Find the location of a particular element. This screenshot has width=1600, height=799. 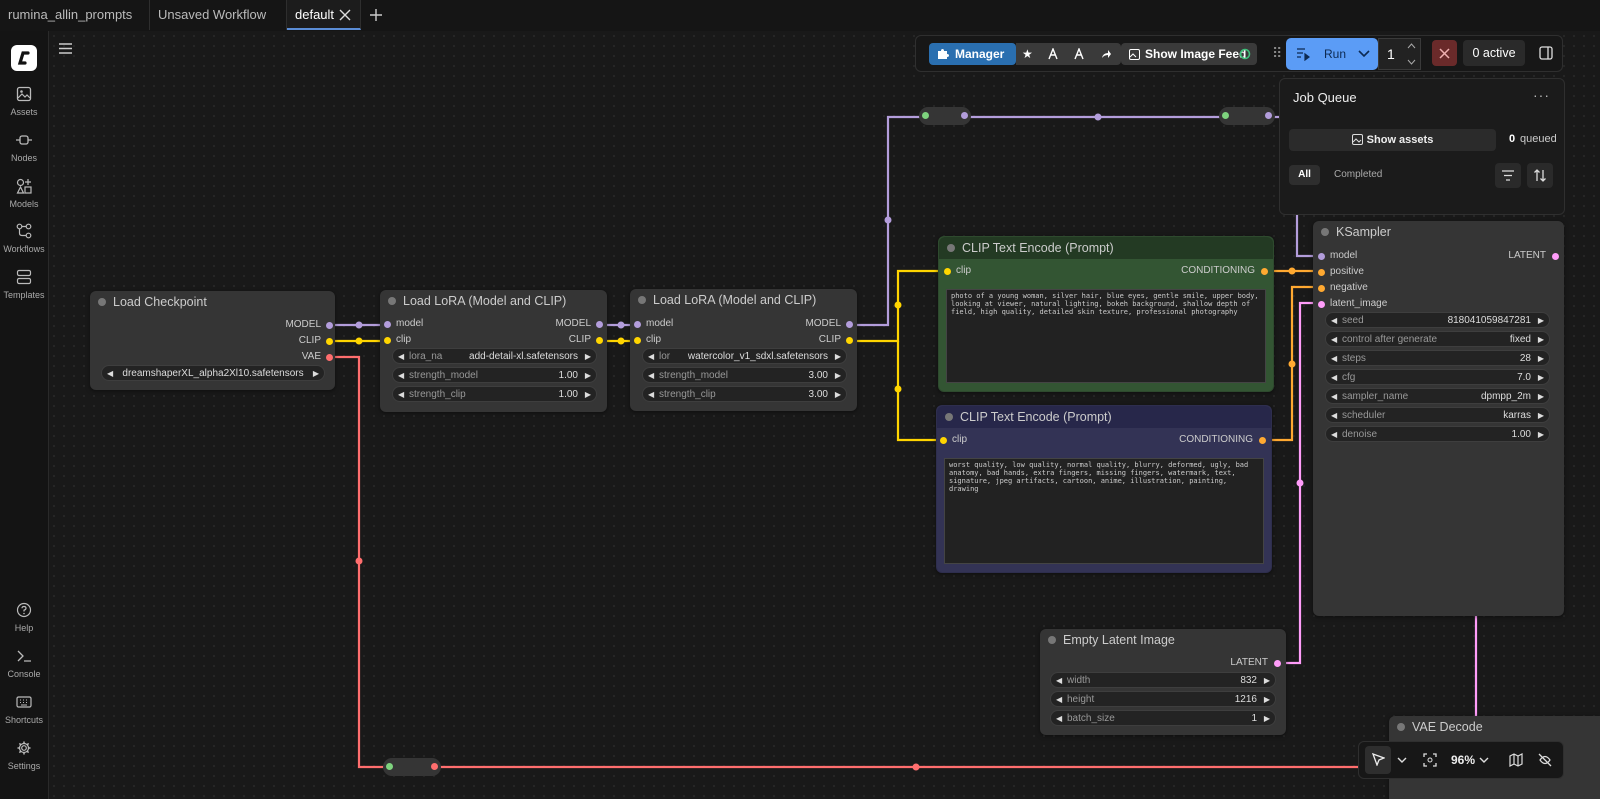

sidebar-item-workflows: Workflows is located at coordinates (24, 238).